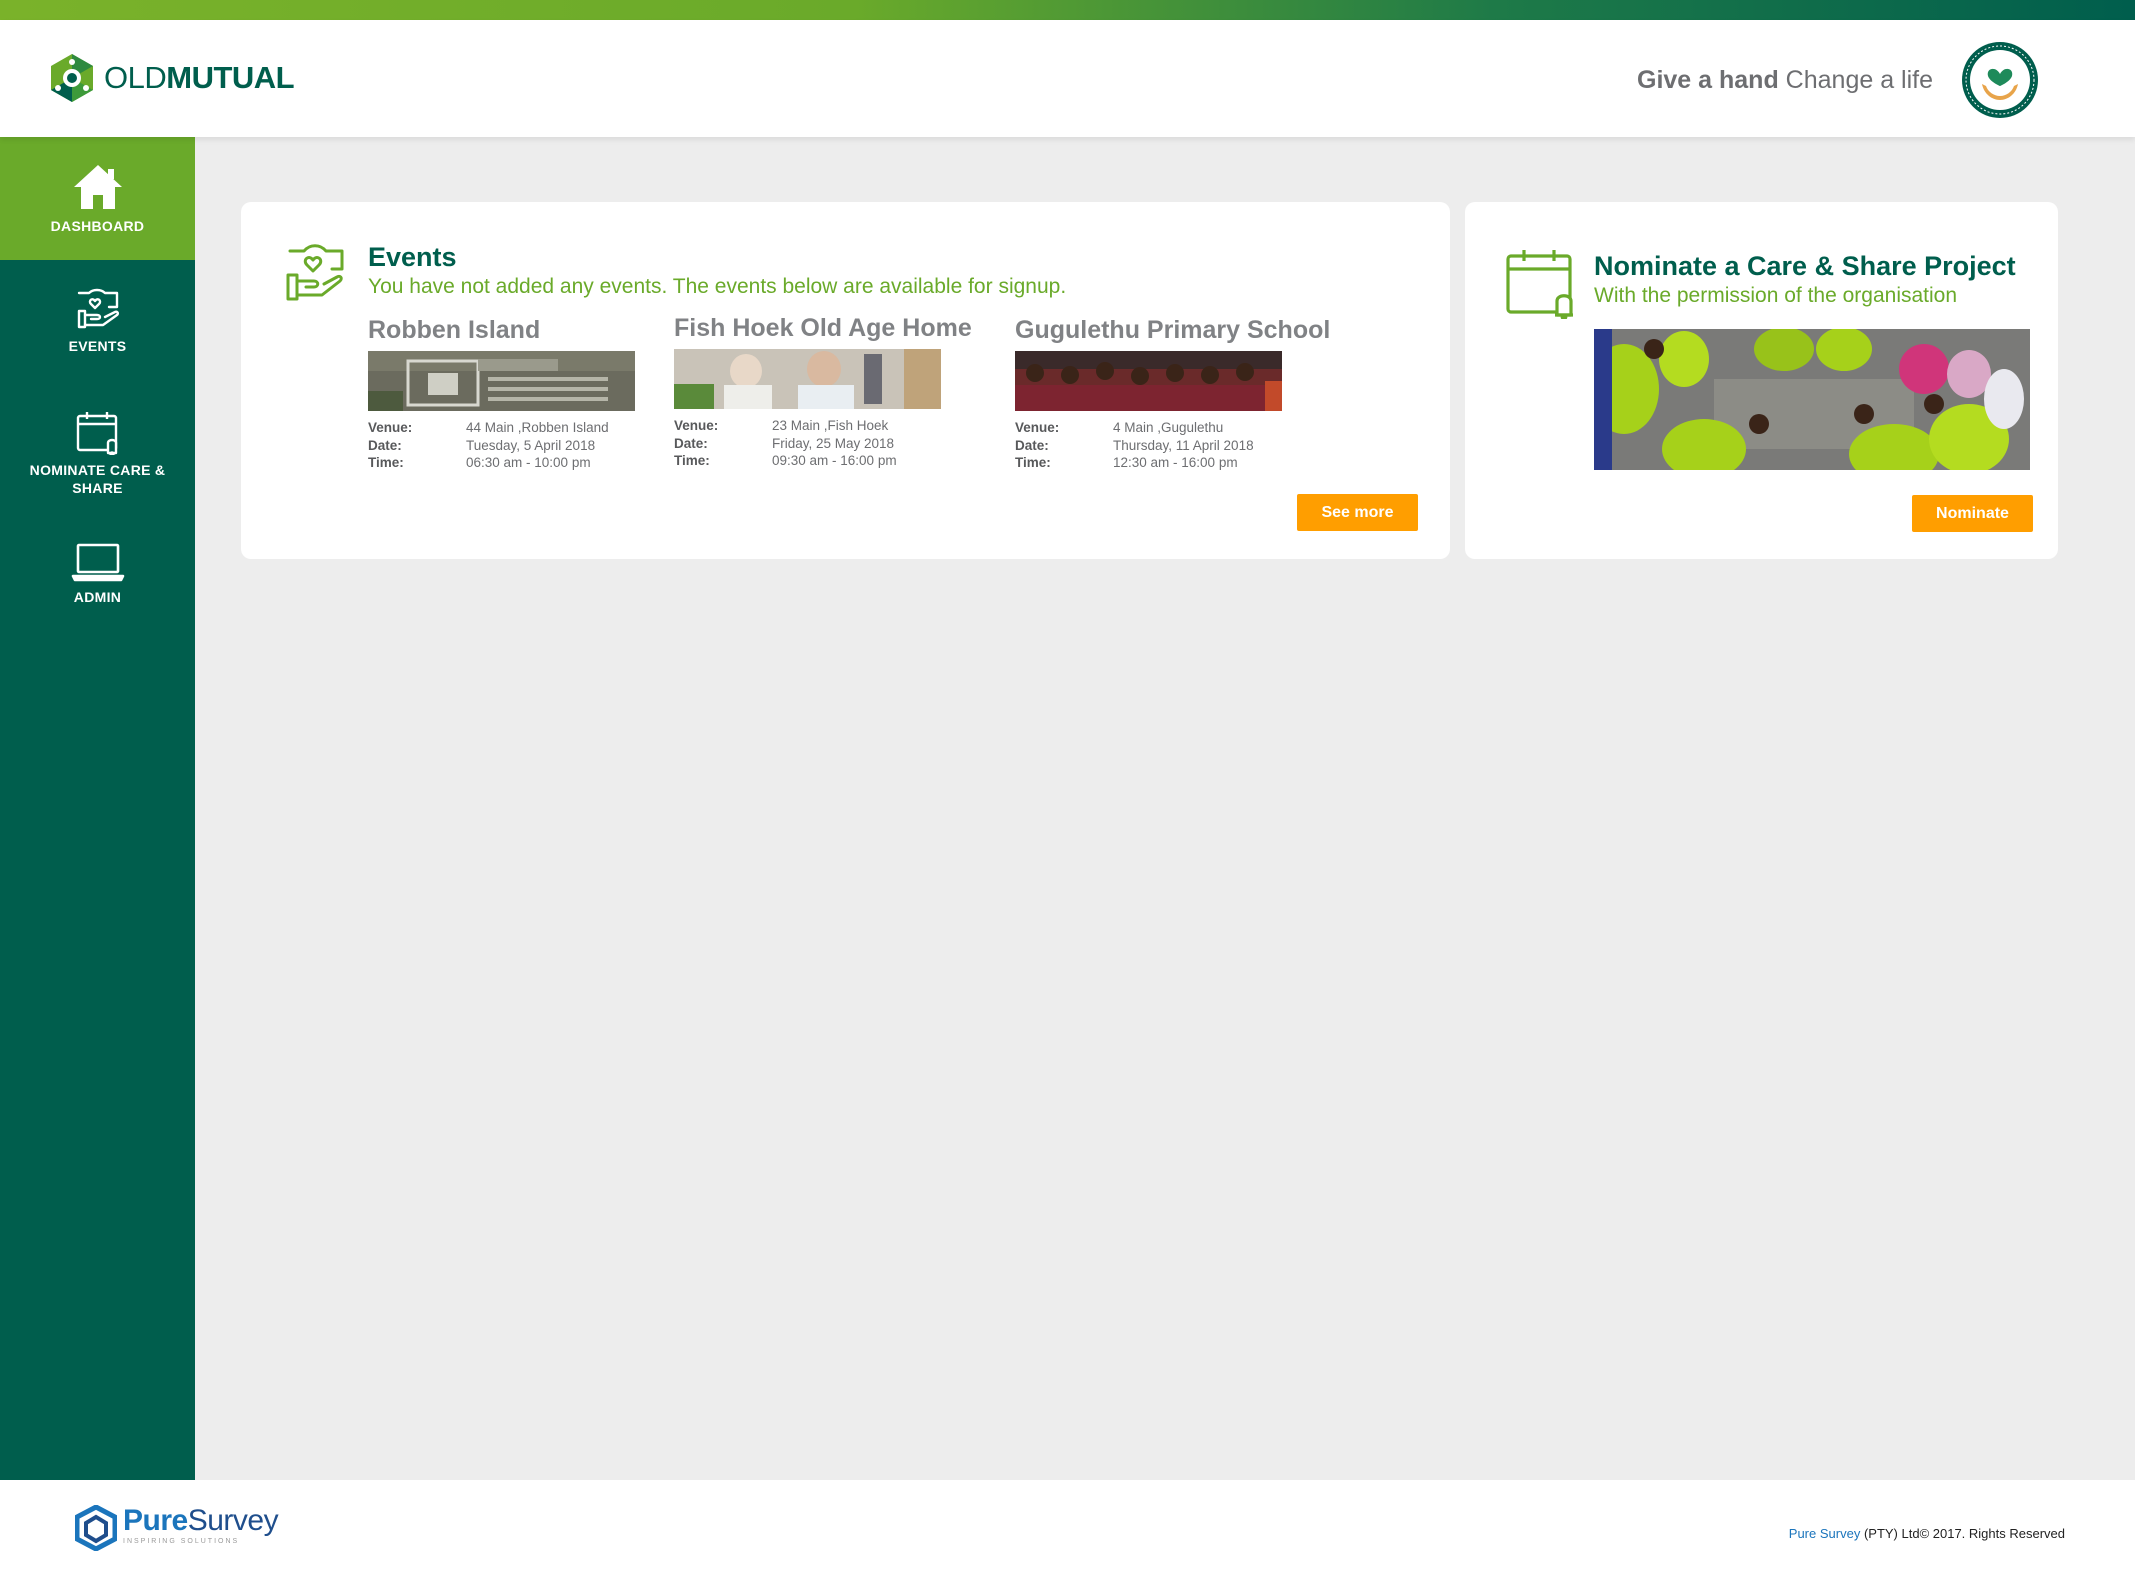  What do you see at coordinates (135, 77) in the screenshot?
I see `logo-old-text: OLD` at bounding box center [135, 77].